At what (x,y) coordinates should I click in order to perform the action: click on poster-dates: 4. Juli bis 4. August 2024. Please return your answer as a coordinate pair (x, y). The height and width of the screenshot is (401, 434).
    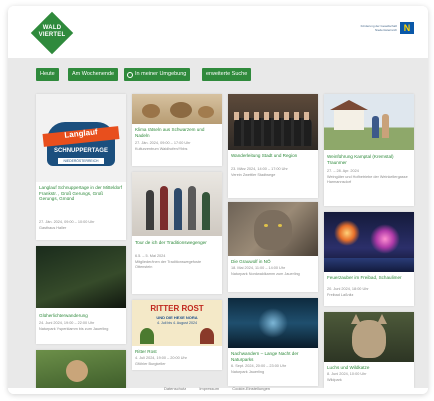
    Looking at the image, I should click on (177, 323).